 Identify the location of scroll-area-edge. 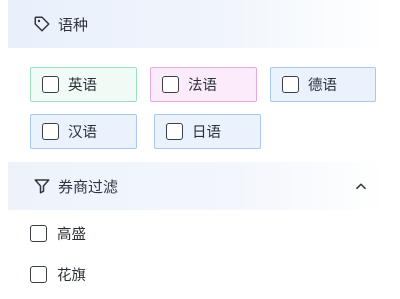
(393, 149).